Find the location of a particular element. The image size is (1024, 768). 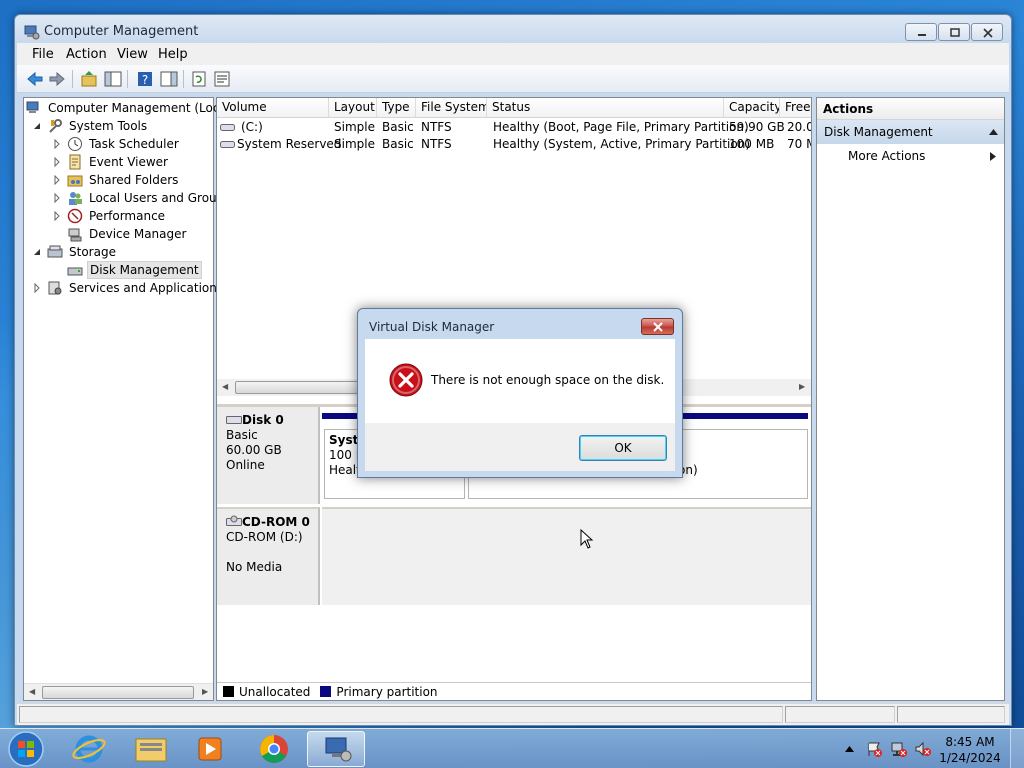

dialog-body: There is not enough space on the disk. is located at coordinates (520, 381).